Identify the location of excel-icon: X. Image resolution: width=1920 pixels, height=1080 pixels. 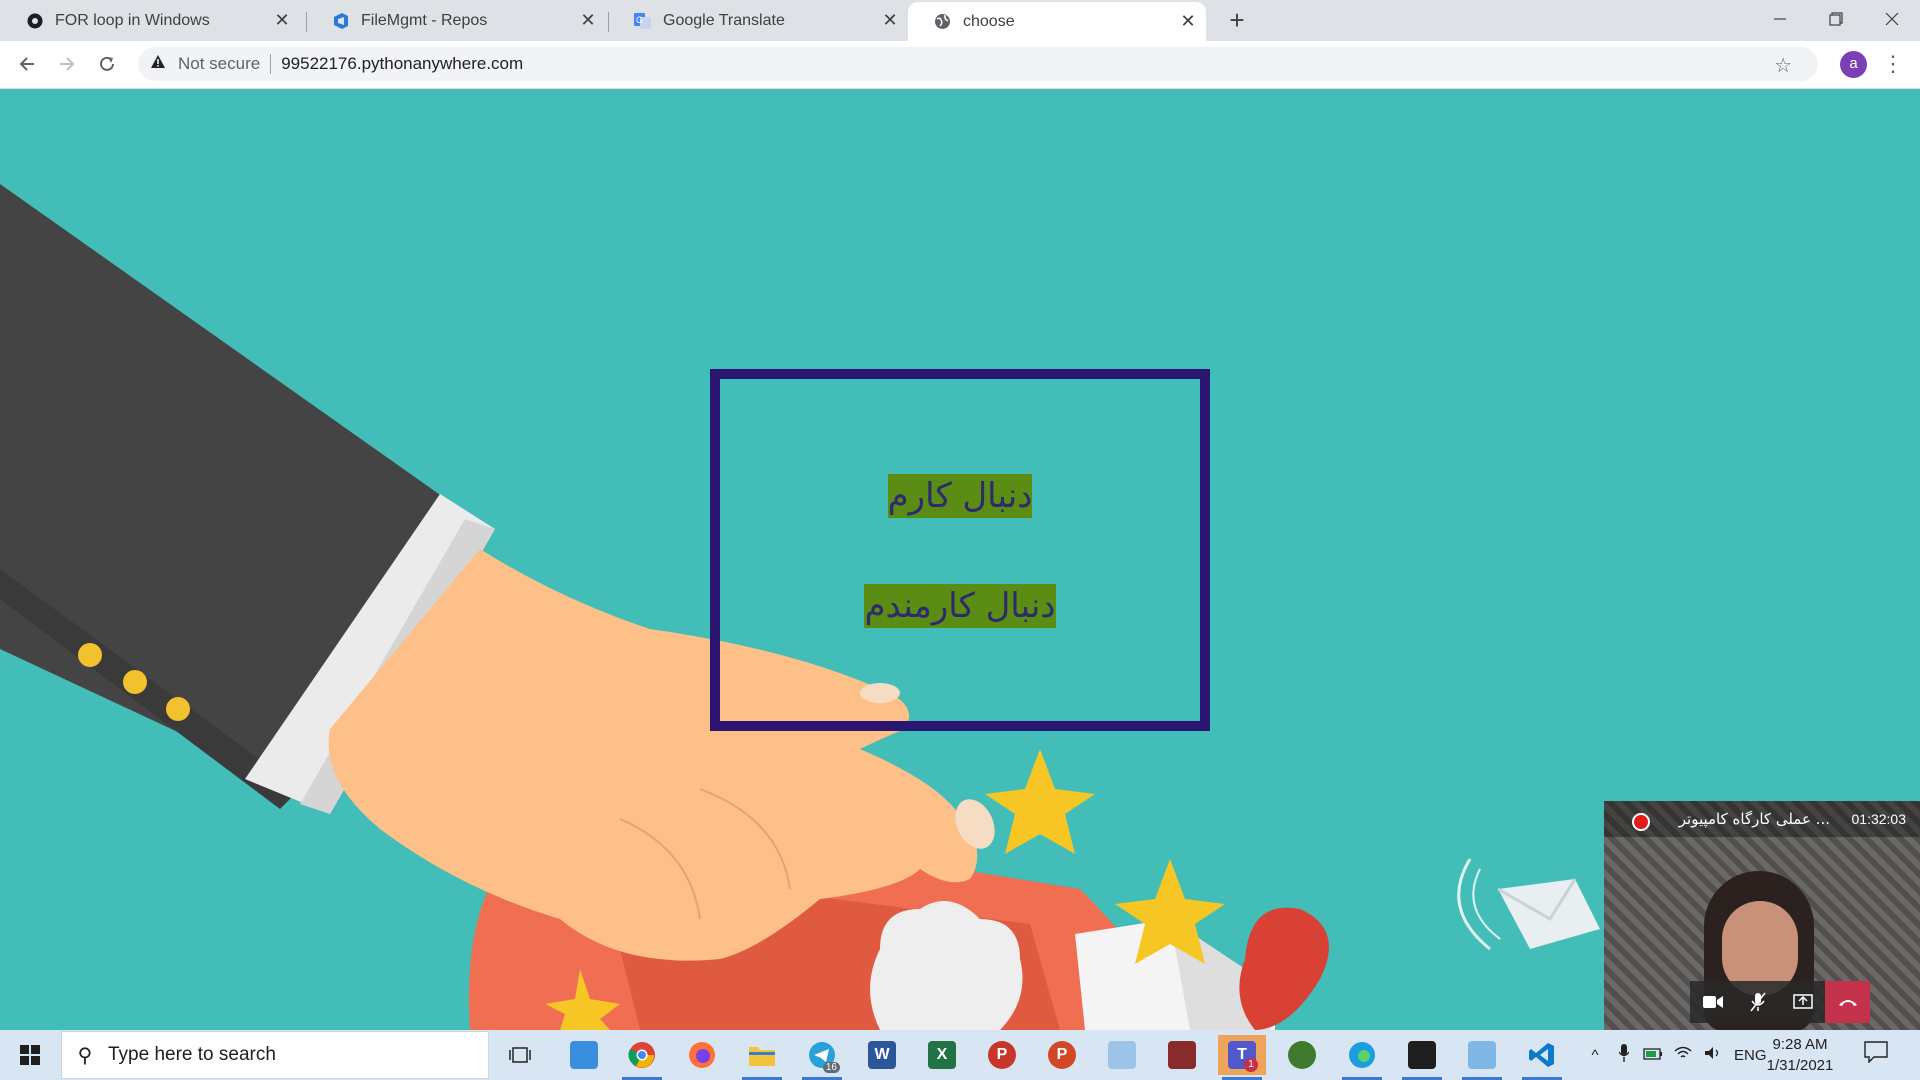
(942, 1055).